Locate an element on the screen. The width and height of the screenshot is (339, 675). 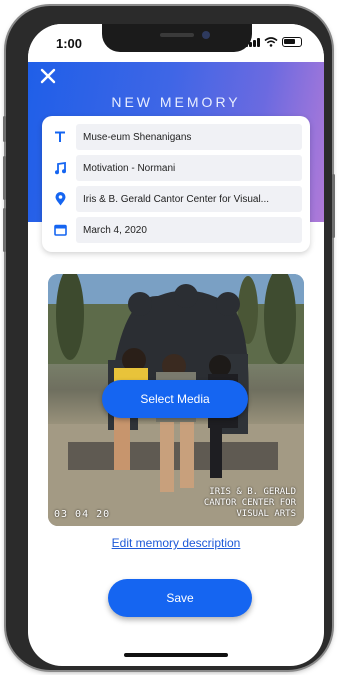
front-camera is located at coordinates (206, 35).